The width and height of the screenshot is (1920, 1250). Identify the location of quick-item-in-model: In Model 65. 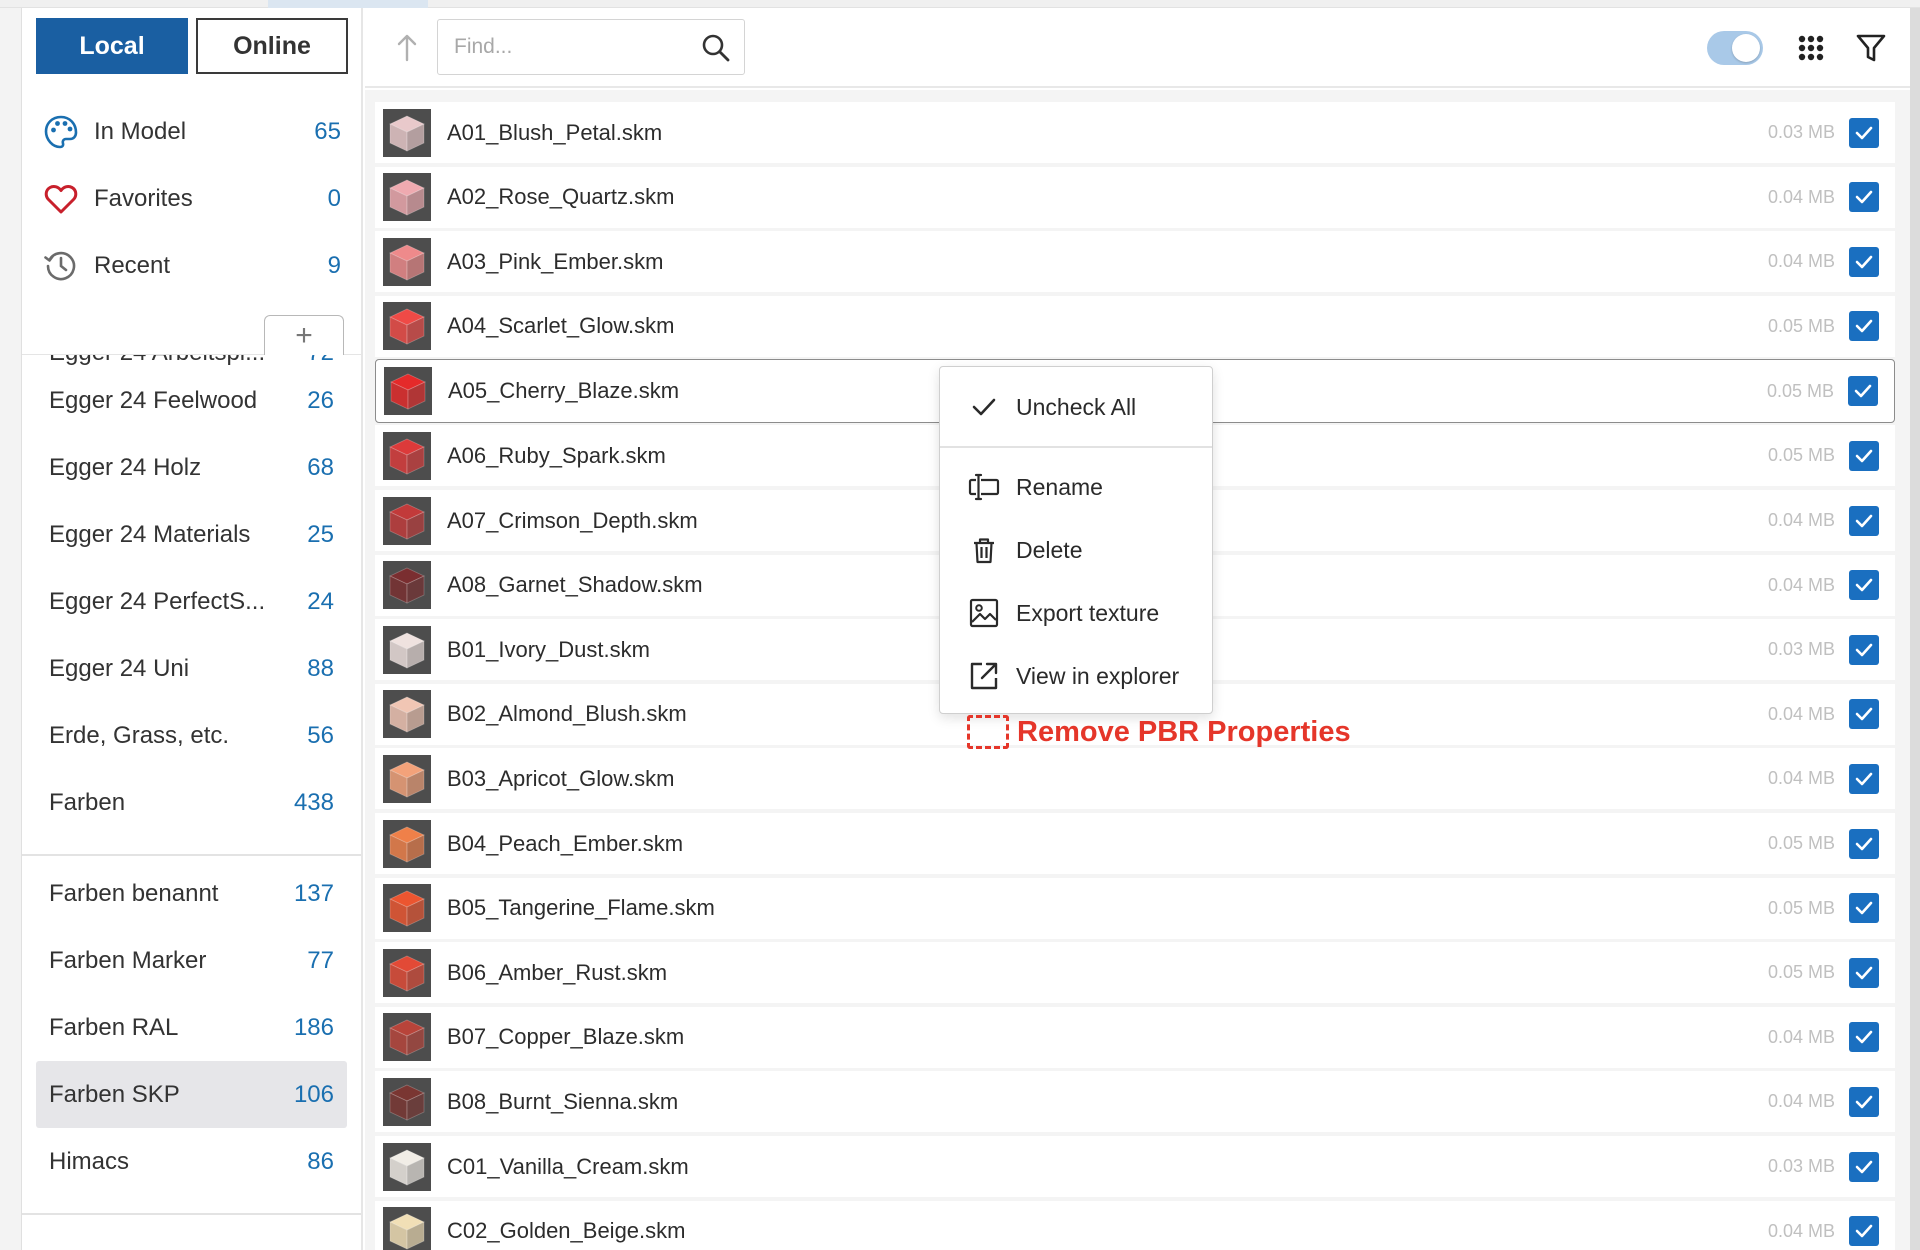
(191, 131).